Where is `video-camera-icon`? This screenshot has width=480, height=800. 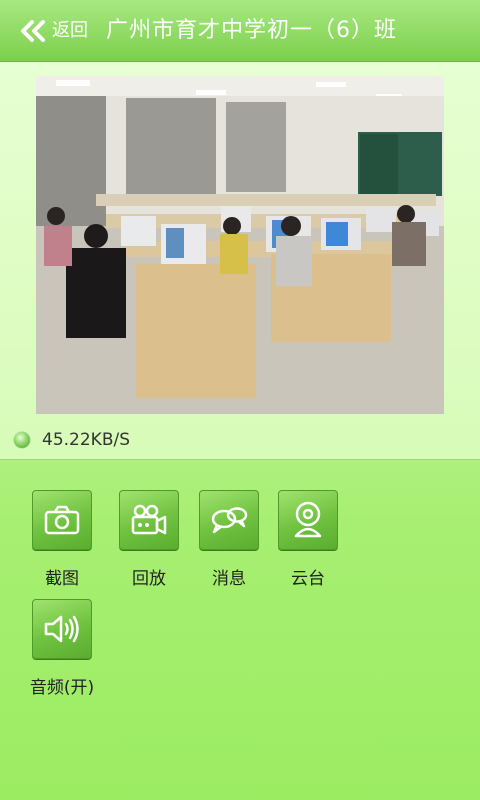 video-camera-icon is located at coordinates (149, 520).